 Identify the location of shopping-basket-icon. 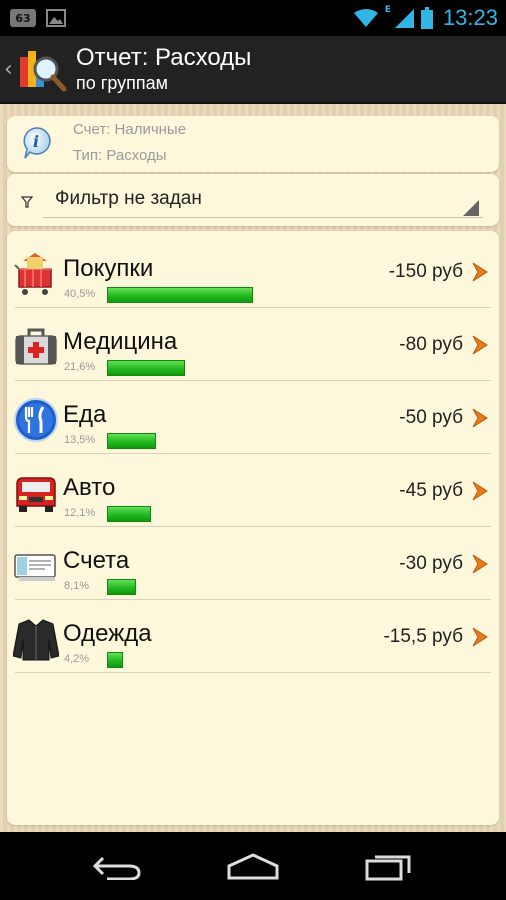
(36, 274).